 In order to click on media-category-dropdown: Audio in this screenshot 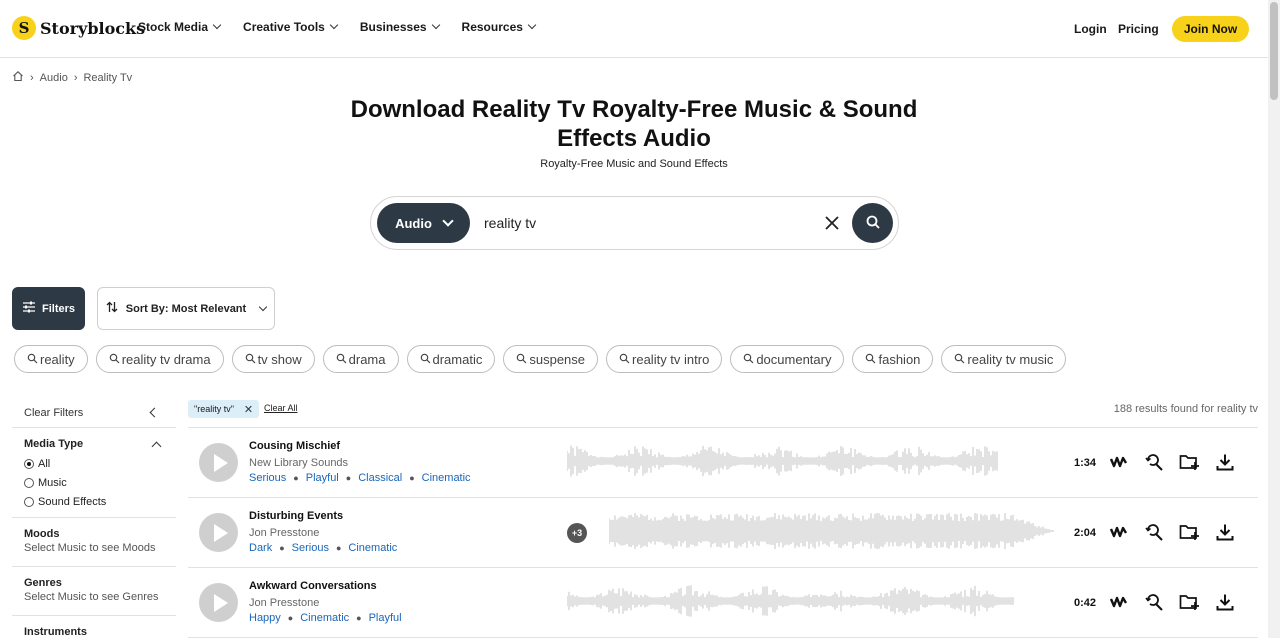, I will do `click(423, 223)`.